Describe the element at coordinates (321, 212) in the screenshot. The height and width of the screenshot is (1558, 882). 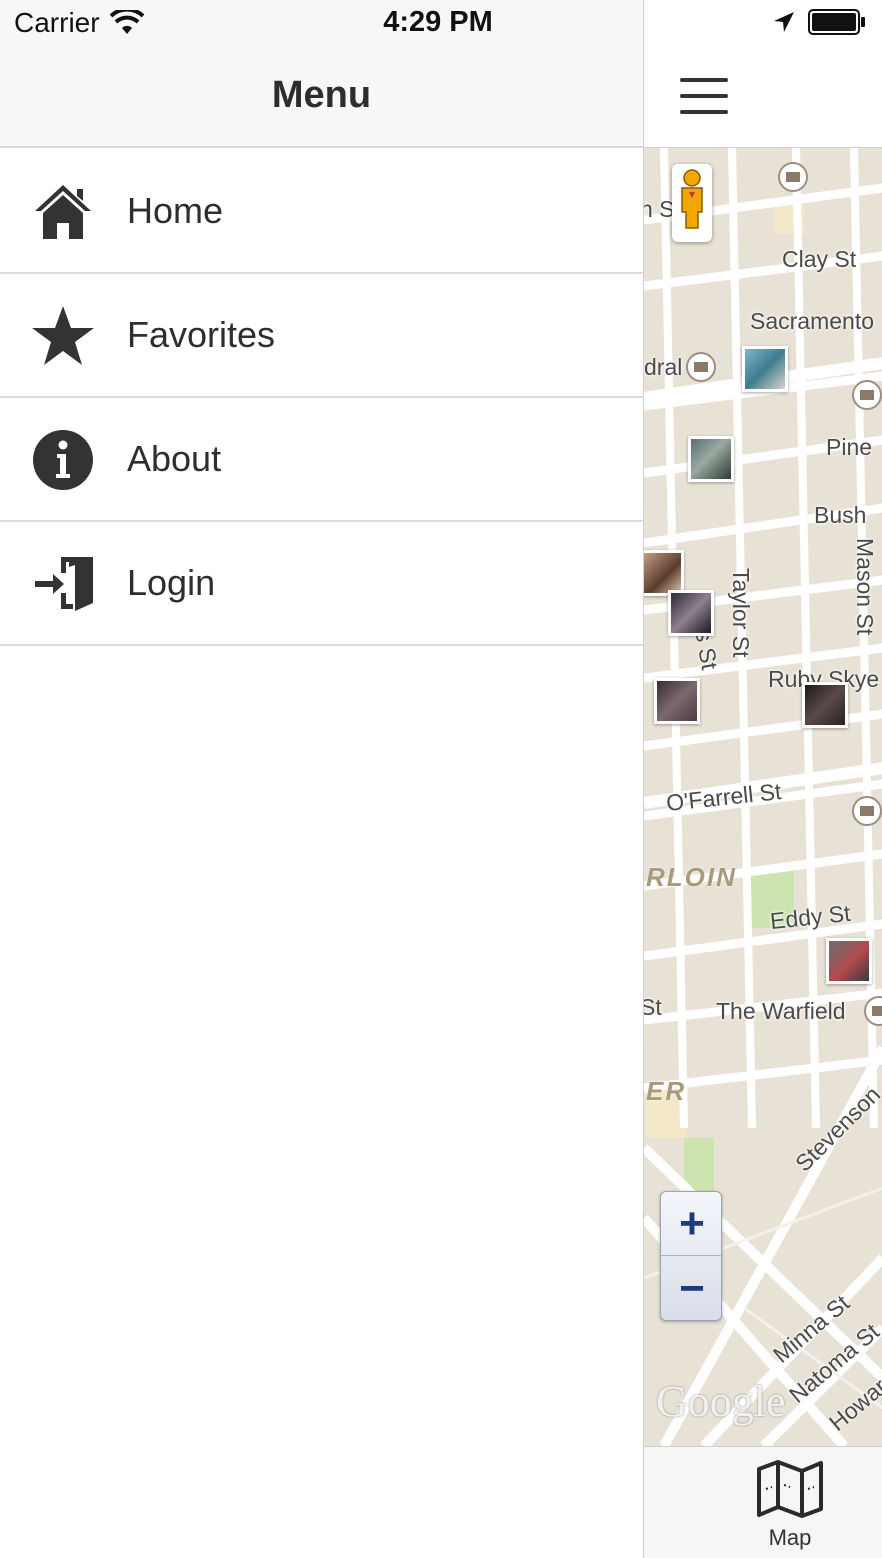
I see `menu-item-home: Home` at that location.